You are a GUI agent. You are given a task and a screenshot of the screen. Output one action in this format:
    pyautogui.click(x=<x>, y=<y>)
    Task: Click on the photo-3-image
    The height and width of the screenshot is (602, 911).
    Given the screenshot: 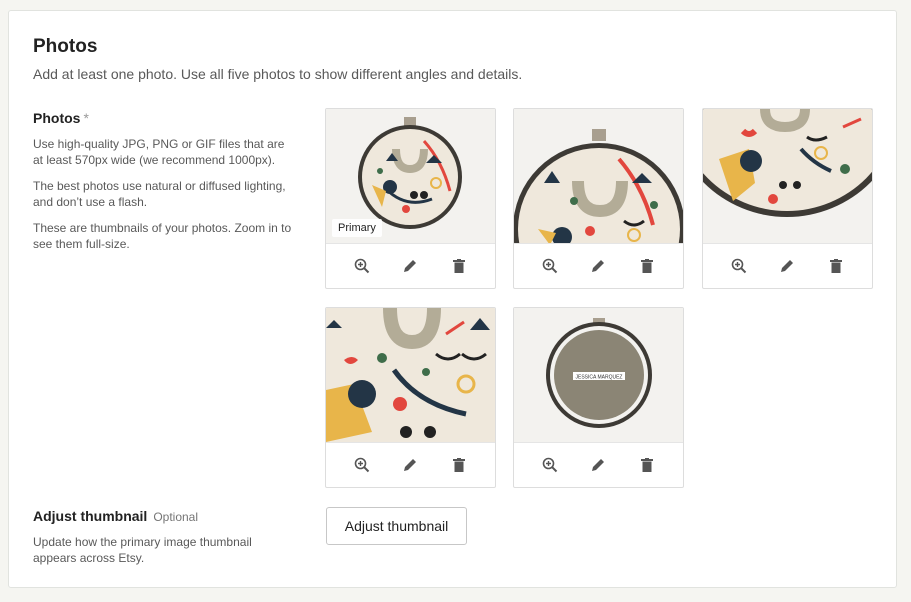 What is the action you would take?
    pyautogui.click(x=787, y=176)
    